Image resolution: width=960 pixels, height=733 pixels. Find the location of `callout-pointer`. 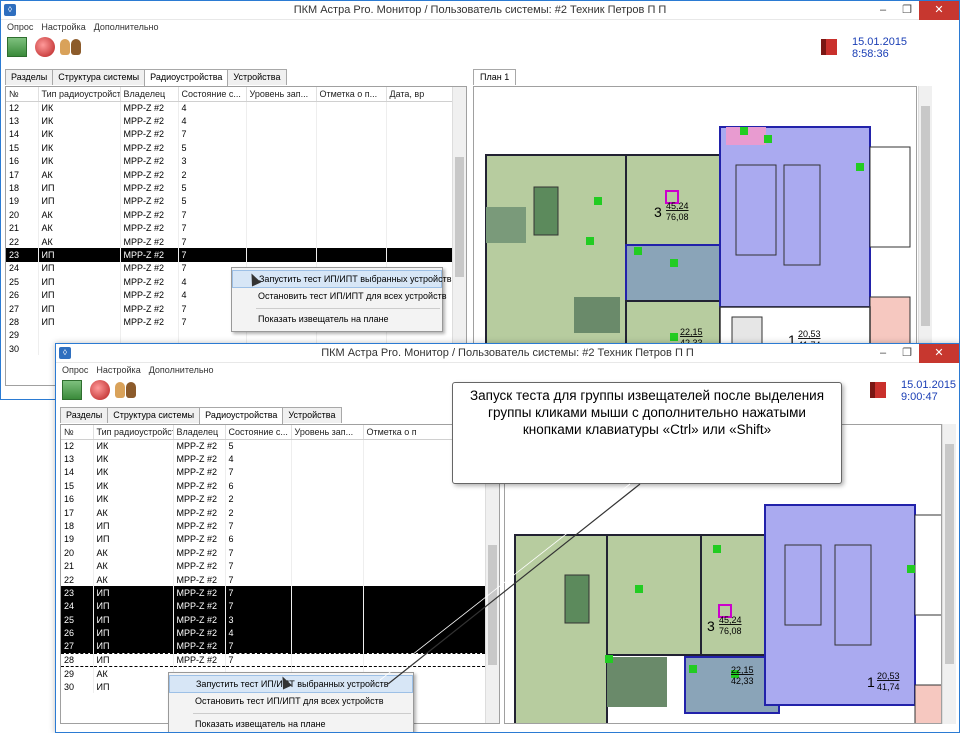

callout-pointer is located at coordinates (510, 584).